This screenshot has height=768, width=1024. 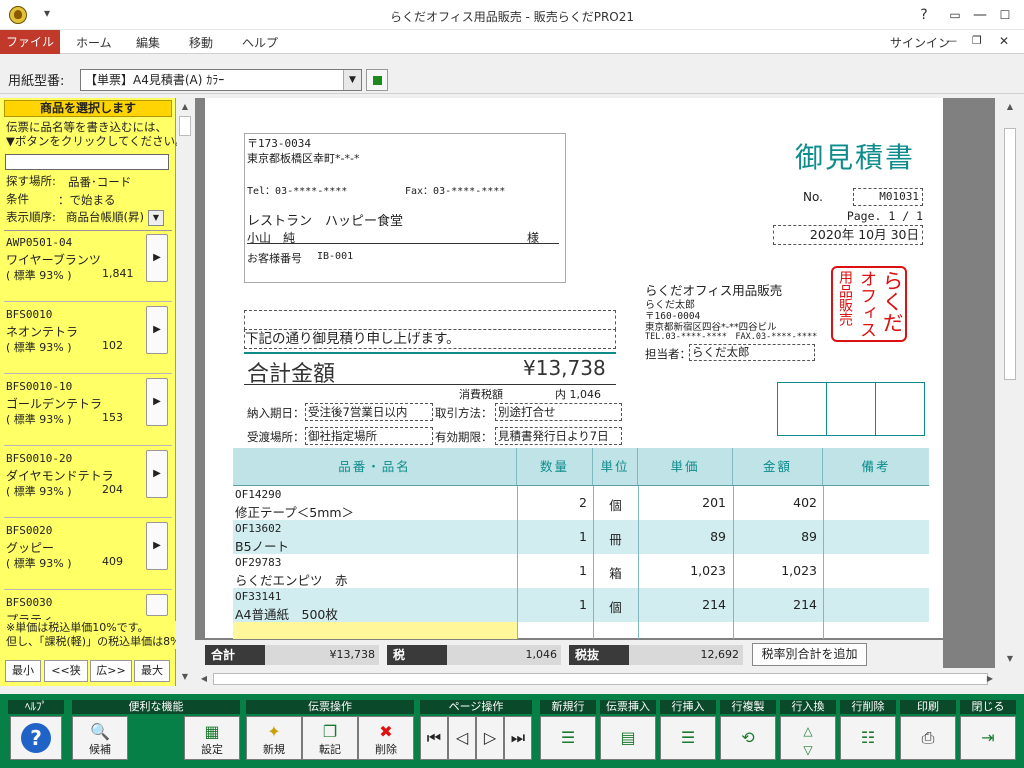 What do you see at coordinates (558, 436) in the screenshot?
I see `validity-field: 見積書発行日より7日` at bounding box center [558, 436].